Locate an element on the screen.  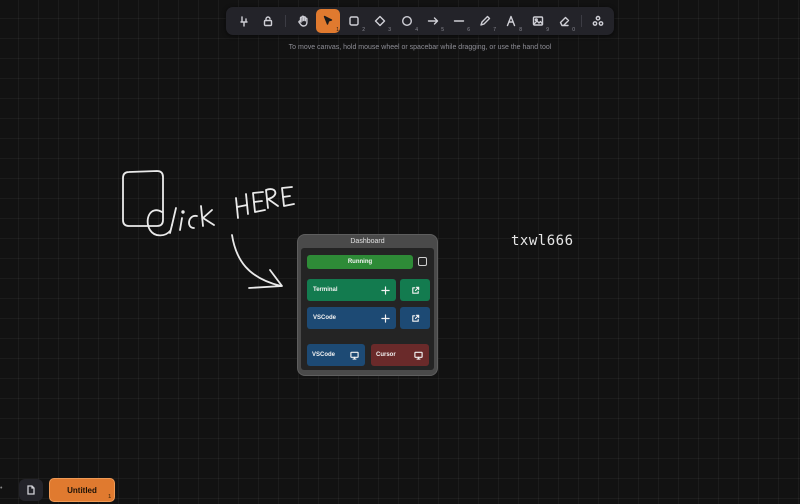
file-icon is located at coordinates (31, 490).